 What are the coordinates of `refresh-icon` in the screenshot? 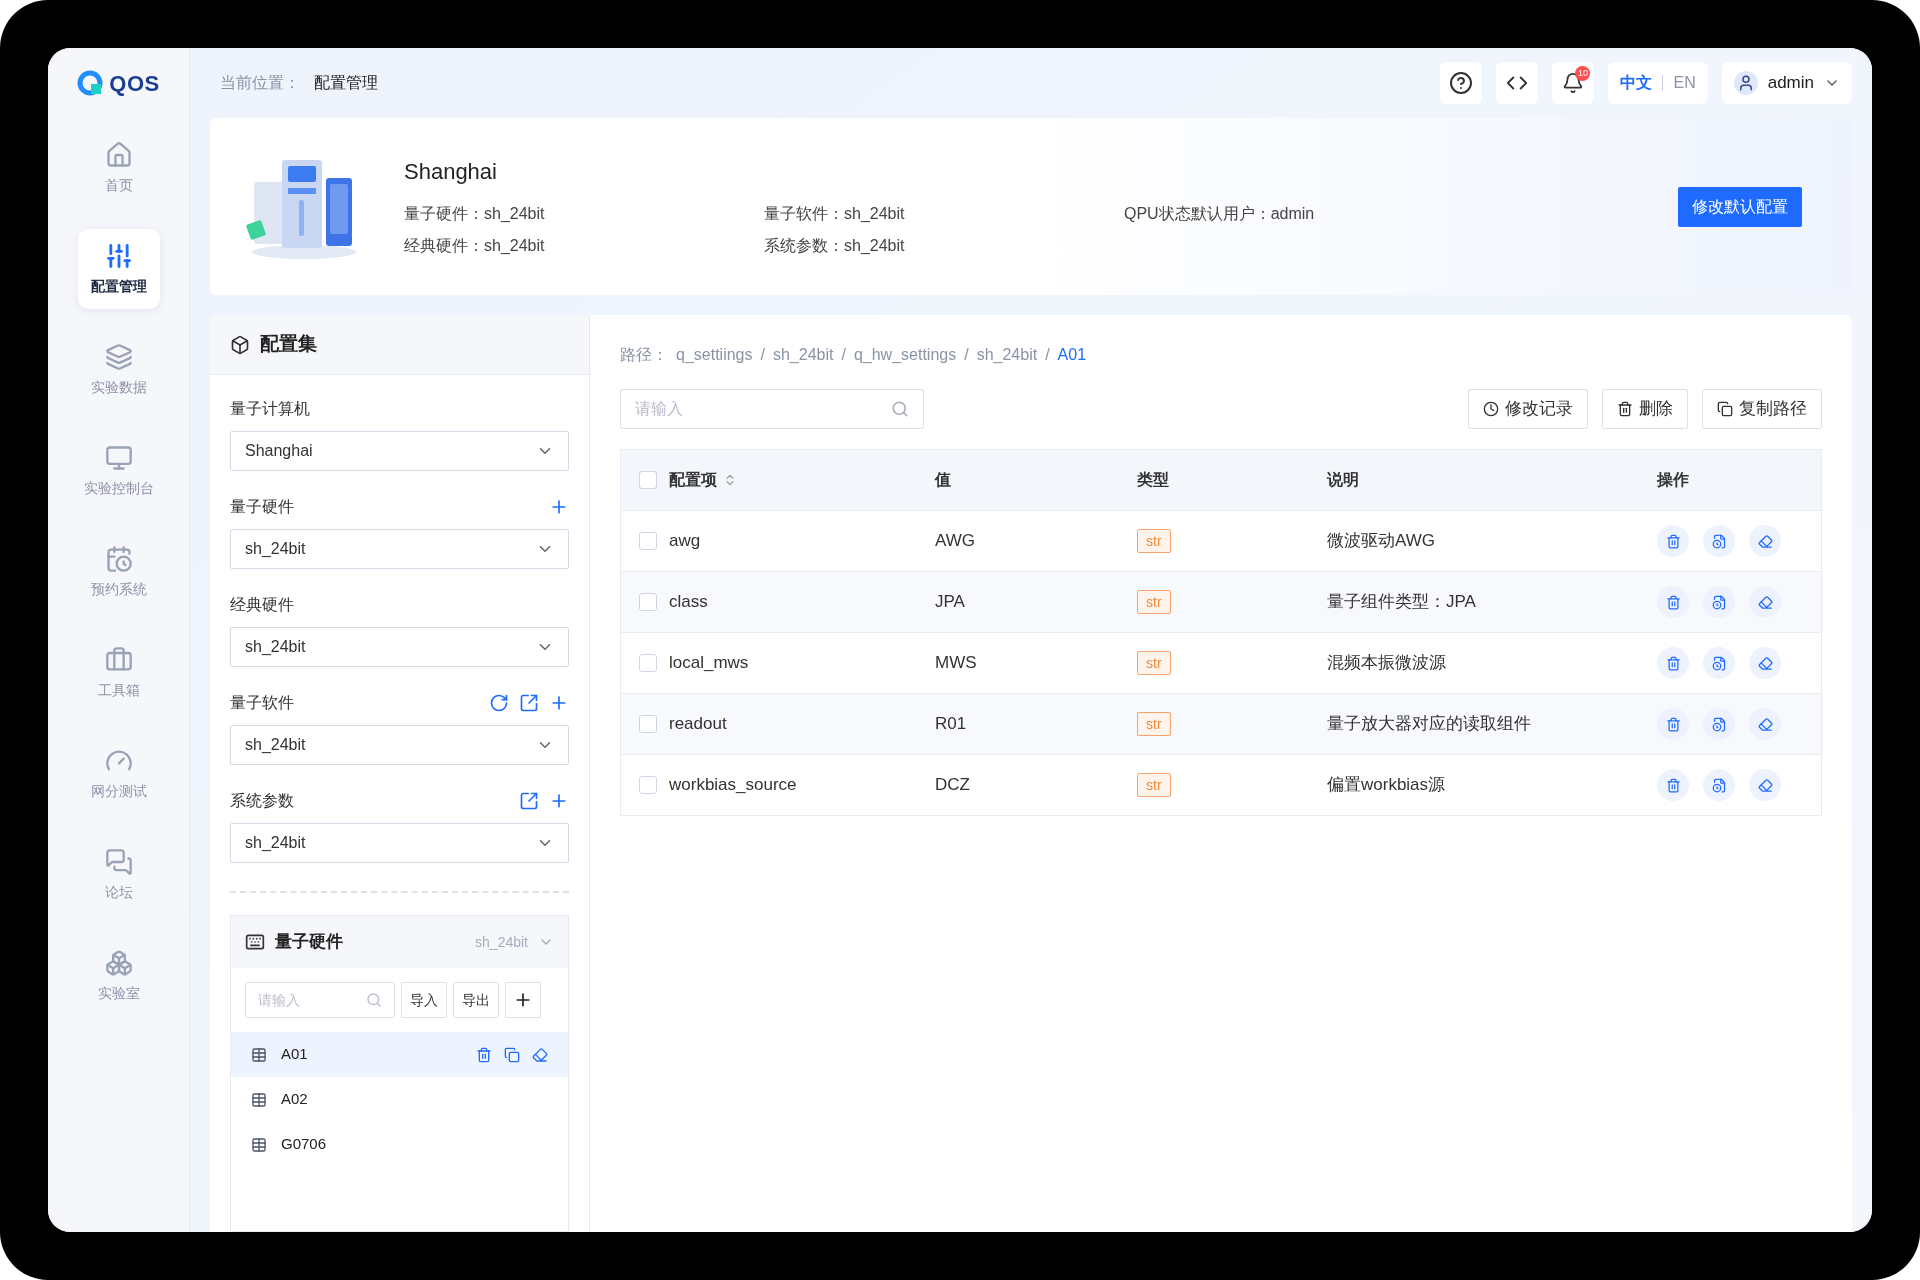 It's located at (499, 703).